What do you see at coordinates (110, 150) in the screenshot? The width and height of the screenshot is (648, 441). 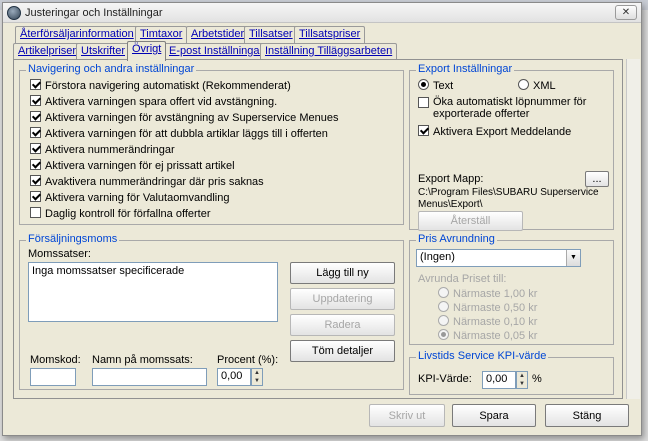 I see `option-label: Aktivera nummerändringar` at bounding box center [110, 150].